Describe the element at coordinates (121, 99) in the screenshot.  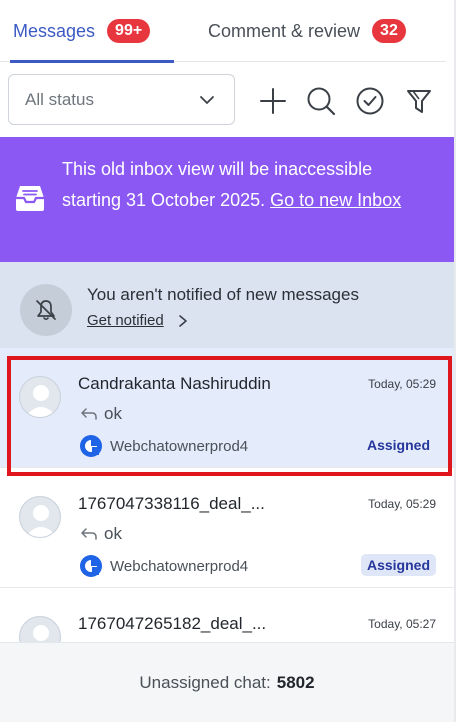
I see `status-filter-select: All status` at that location.